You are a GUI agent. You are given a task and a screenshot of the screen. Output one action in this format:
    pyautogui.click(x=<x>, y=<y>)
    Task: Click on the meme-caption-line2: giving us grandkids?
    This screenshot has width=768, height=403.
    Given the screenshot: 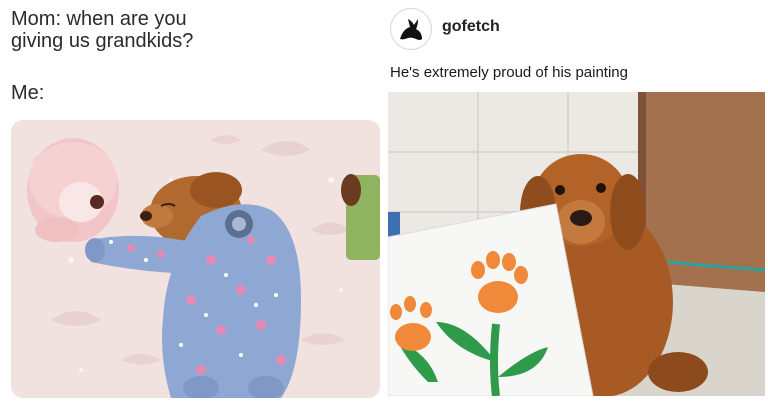 What is the action you would take?
    pyautogui.click(x=102, y=41)
    